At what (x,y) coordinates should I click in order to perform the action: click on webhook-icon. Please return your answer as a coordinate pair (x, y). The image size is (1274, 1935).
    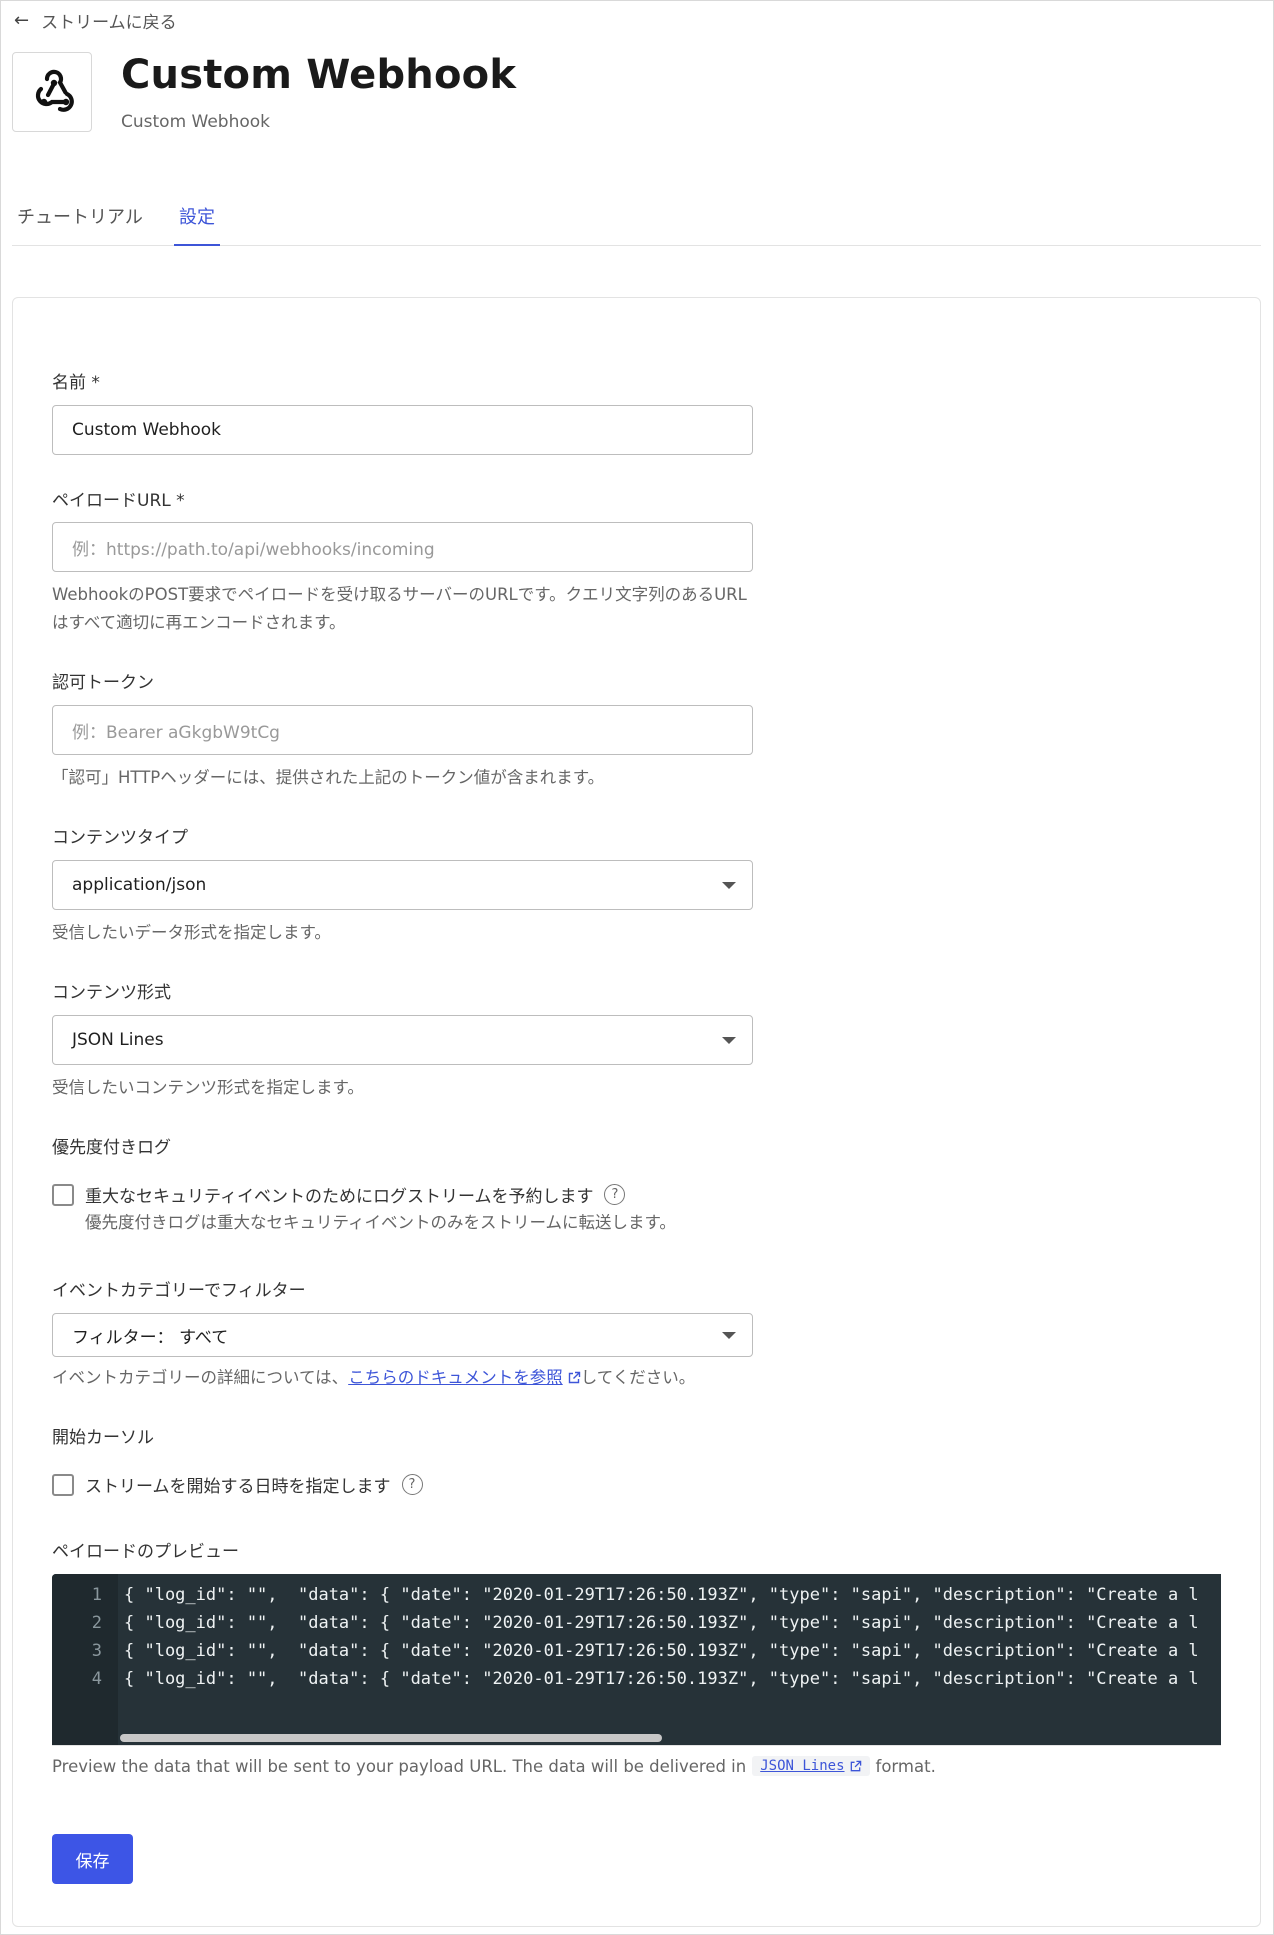
    Looking at the image, I should click on (54, 90).